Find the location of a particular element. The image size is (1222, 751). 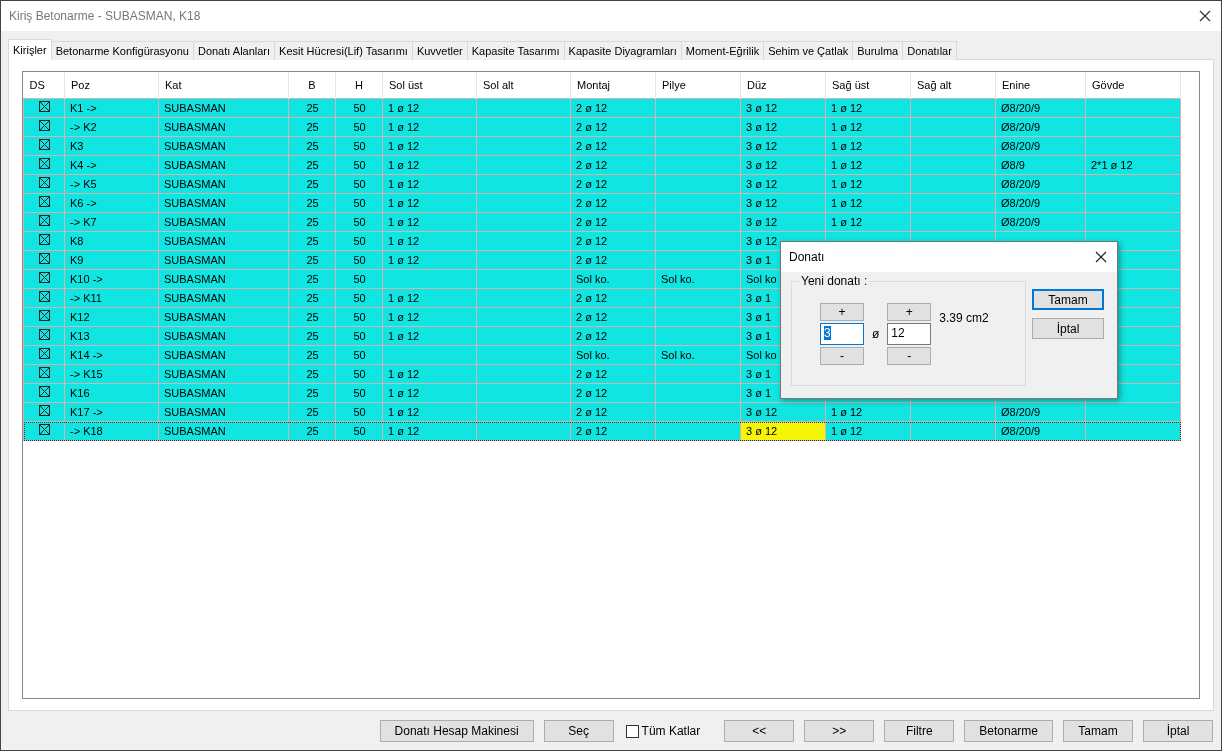

tab: Burulma is located at coordinates (878, 50).